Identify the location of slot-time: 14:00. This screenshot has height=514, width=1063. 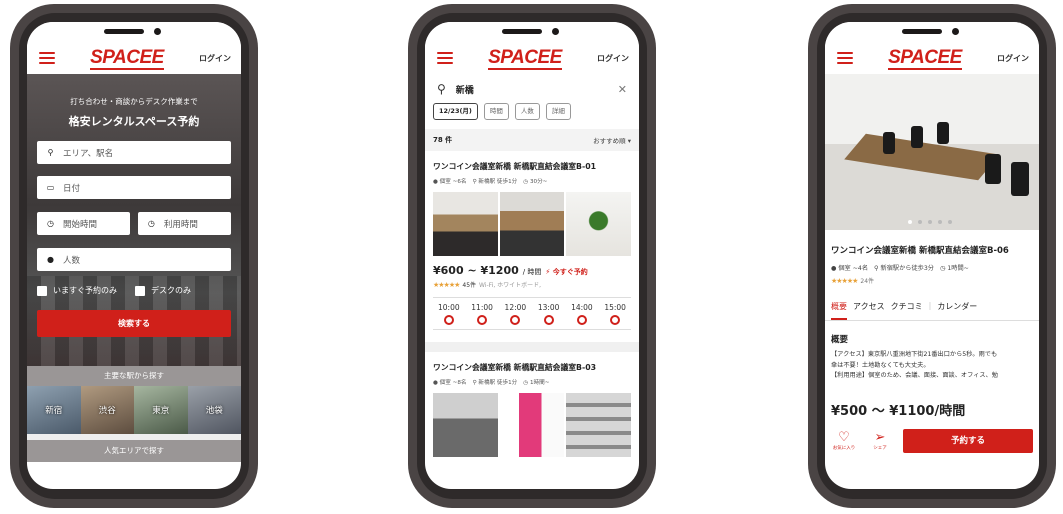
(582, 307).